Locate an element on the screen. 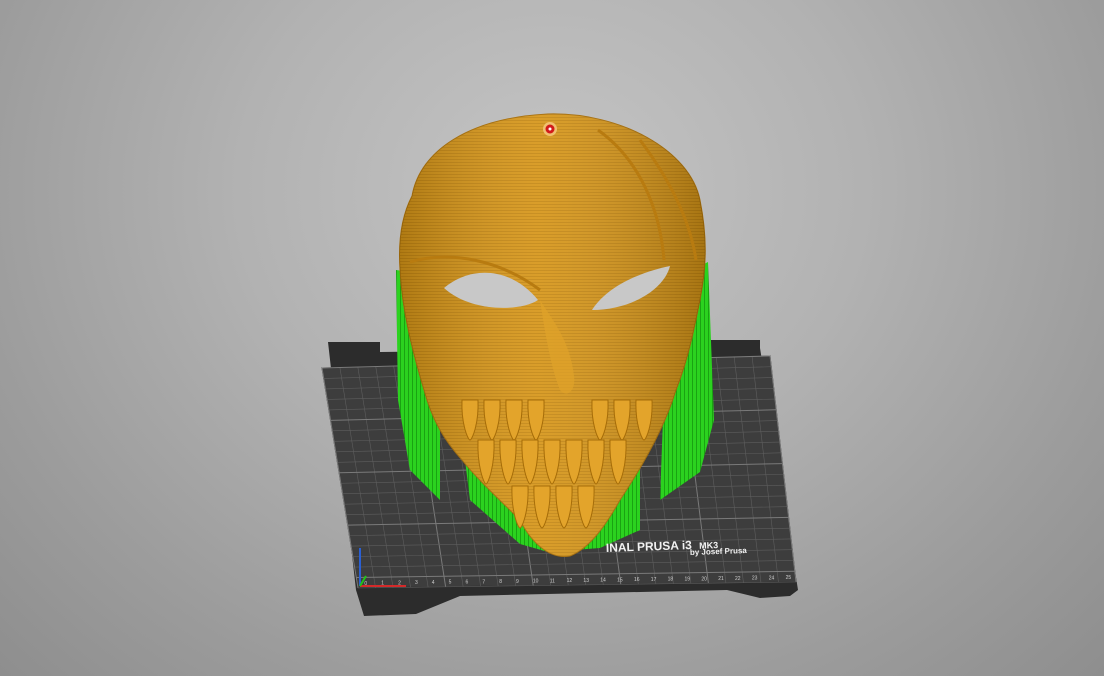 This screenshot has width=1104, height=676. bed-tick-label: 21 is located at coordinates (721, 579).